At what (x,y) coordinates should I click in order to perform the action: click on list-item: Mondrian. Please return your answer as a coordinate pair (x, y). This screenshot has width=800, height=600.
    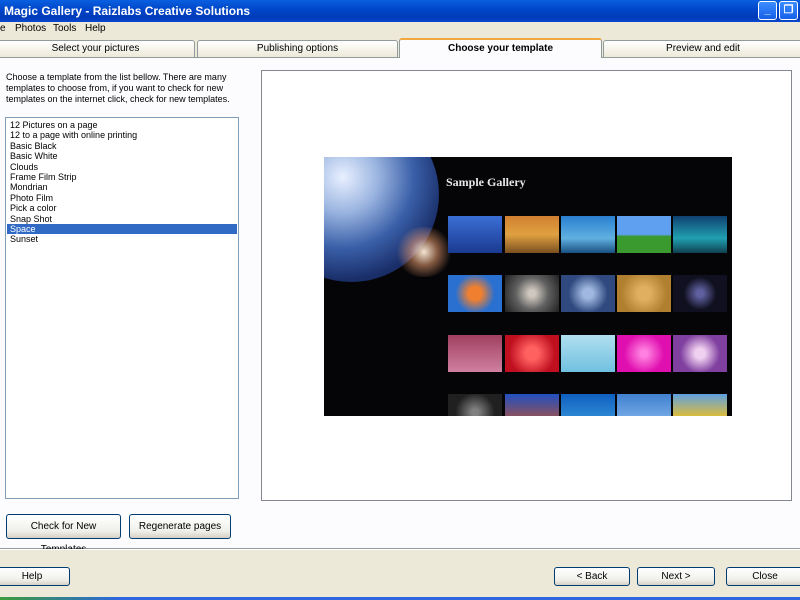
    Looking at the image, I should click on (122, 187).